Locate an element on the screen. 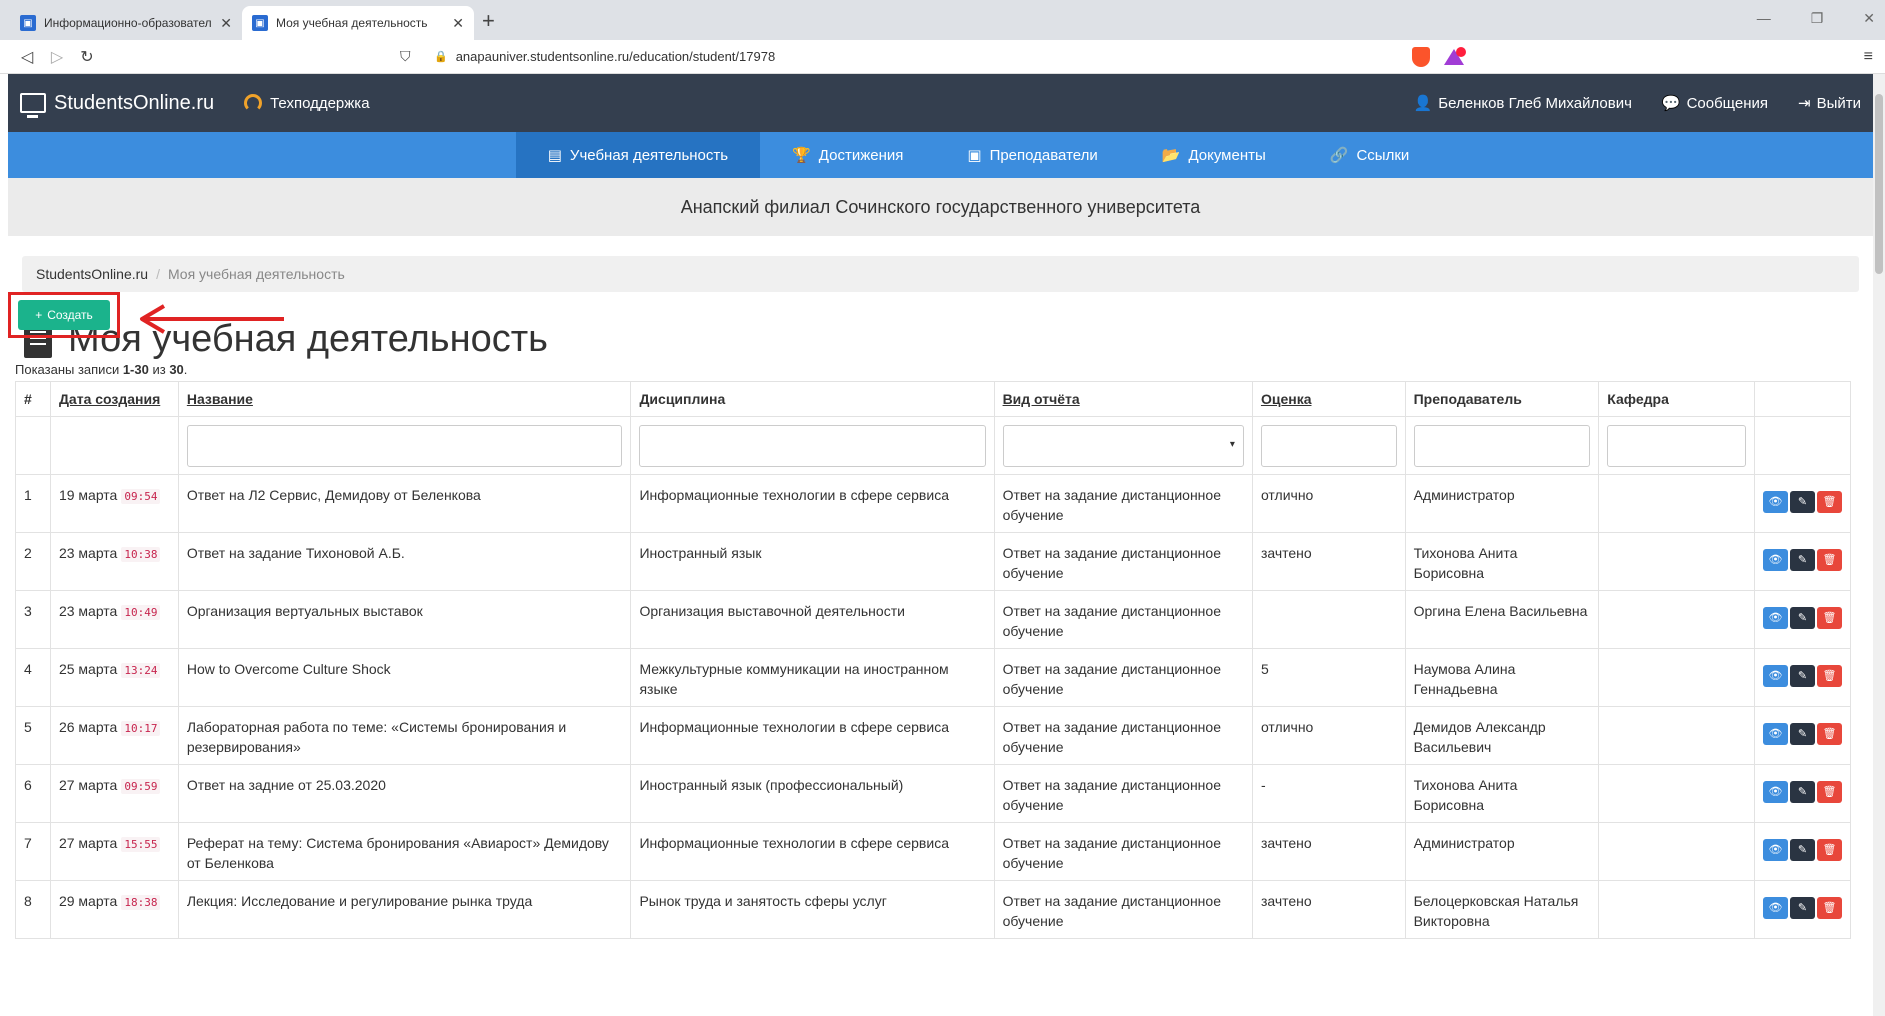 The height and width of the screenshot is (1016, 1885). nav-links: 🔗 Ссылки is located at coordinates (1370, 155).